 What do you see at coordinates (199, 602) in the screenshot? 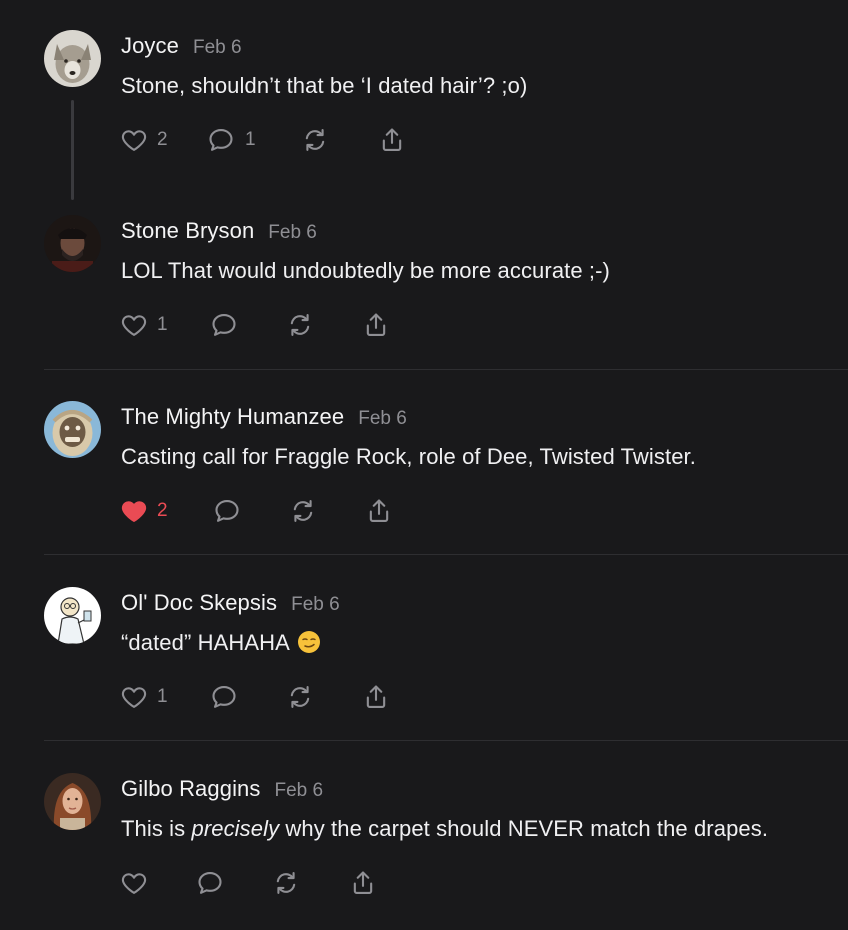
I see `author-name: Ol' Doc Skepsis` at bounding box center [199, 602].